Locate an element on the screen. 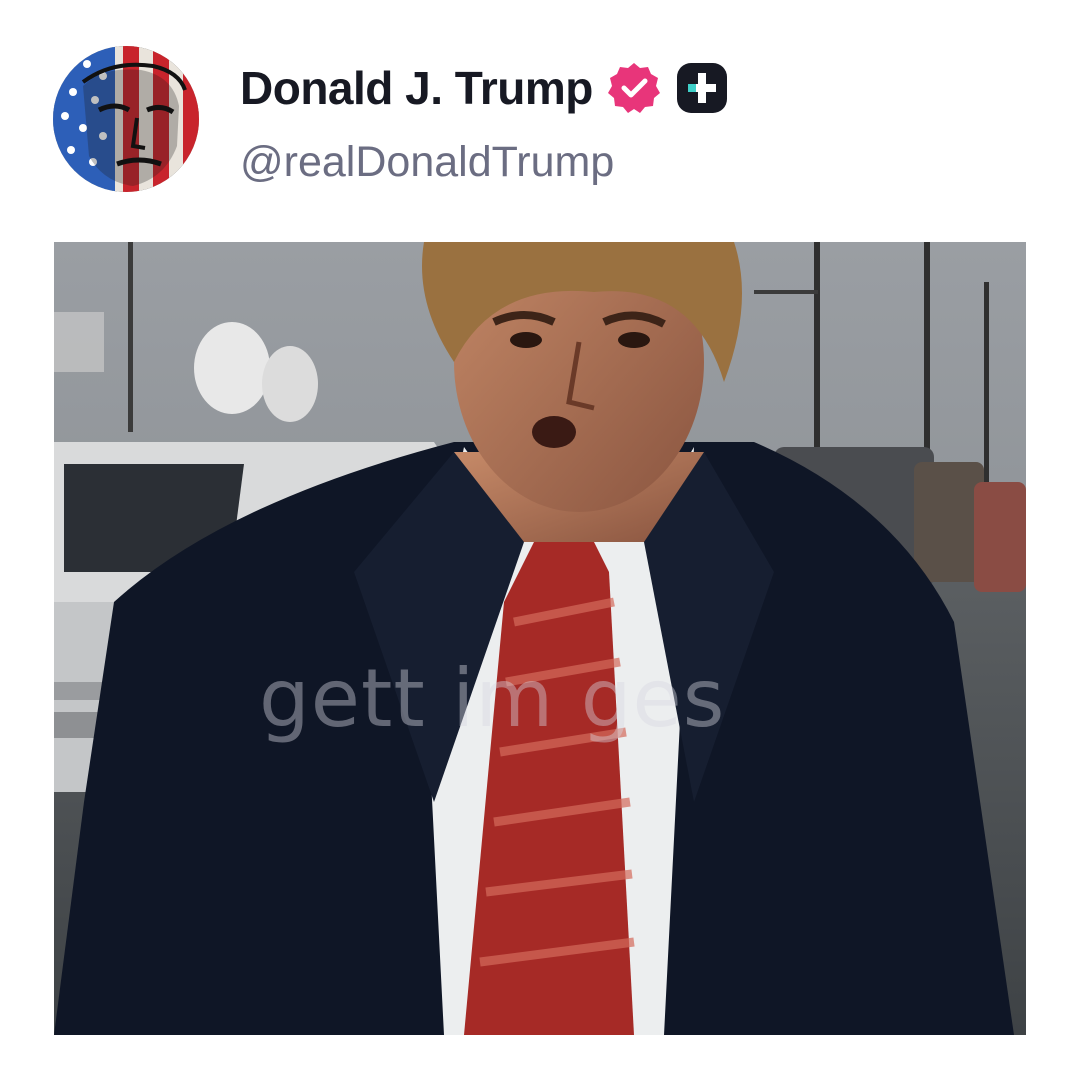  avatar-image is located at coordinates (126, 119).